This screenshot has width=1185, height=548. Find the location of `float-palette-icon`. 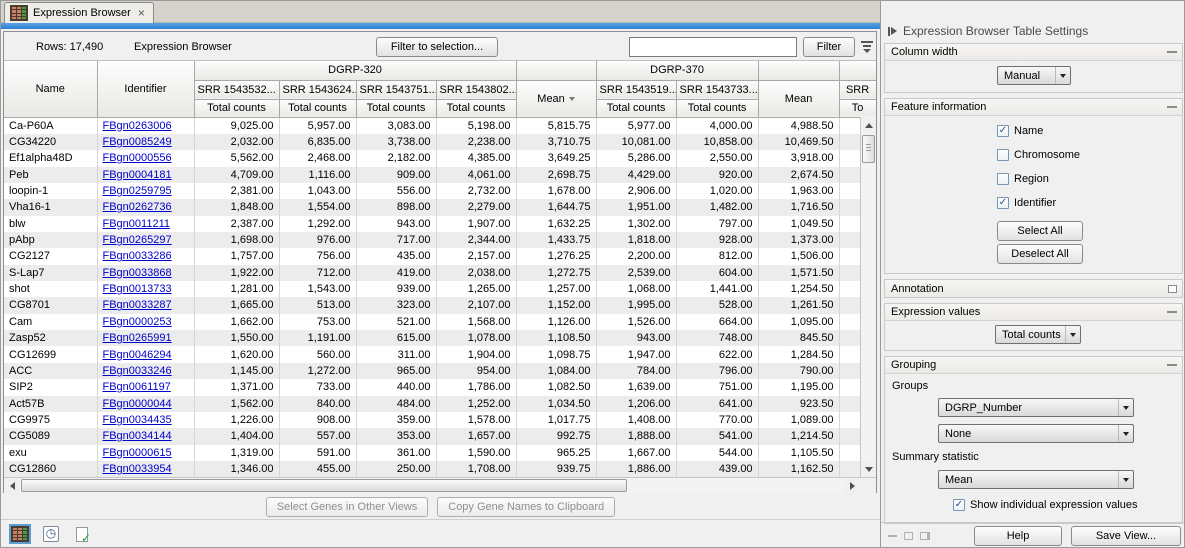

float-palette-icon is located at coordinates (908, 536).